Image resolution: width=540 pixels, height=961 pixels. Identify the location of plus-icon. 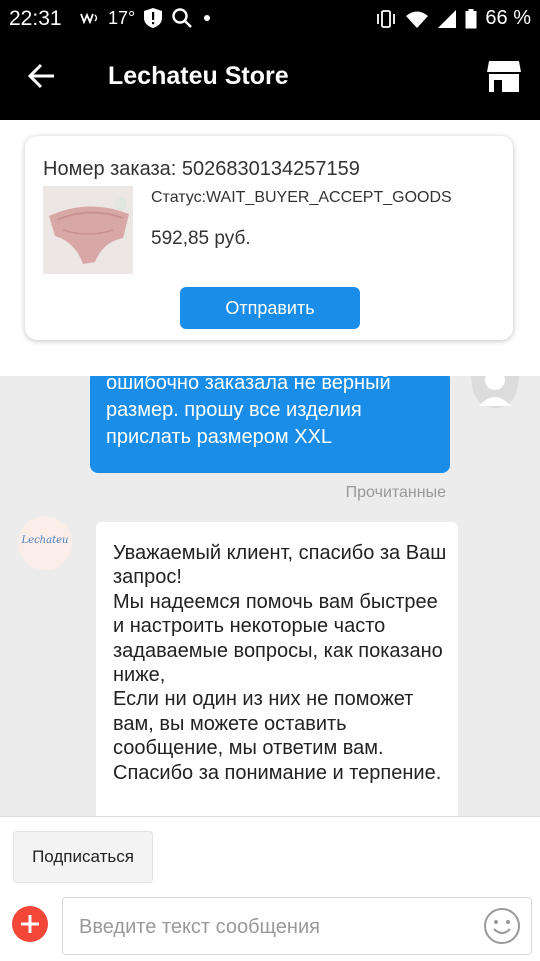
(30, 924).